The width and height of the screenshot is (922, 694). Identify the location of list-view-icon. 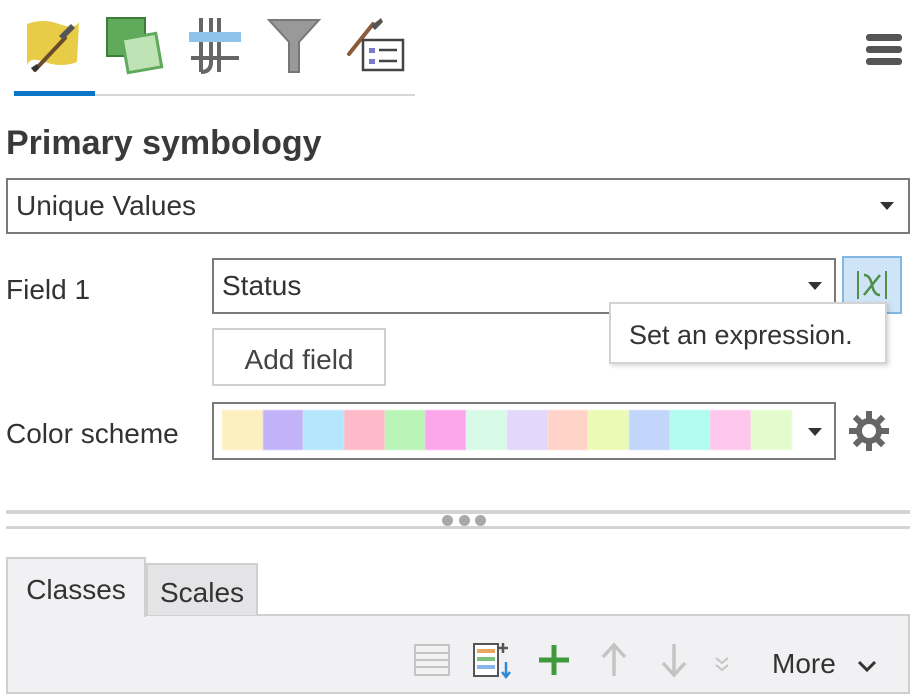
(432, 660).